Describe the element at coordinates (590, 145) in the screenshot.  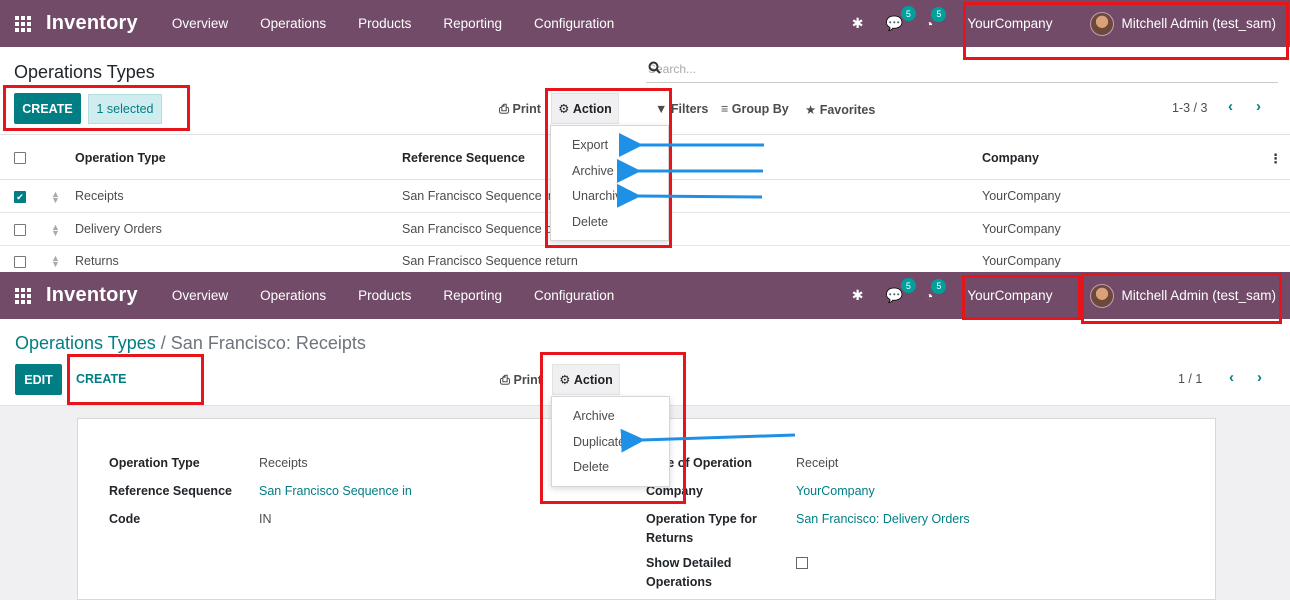
I see `dropdown-item-export: Export` at that location.